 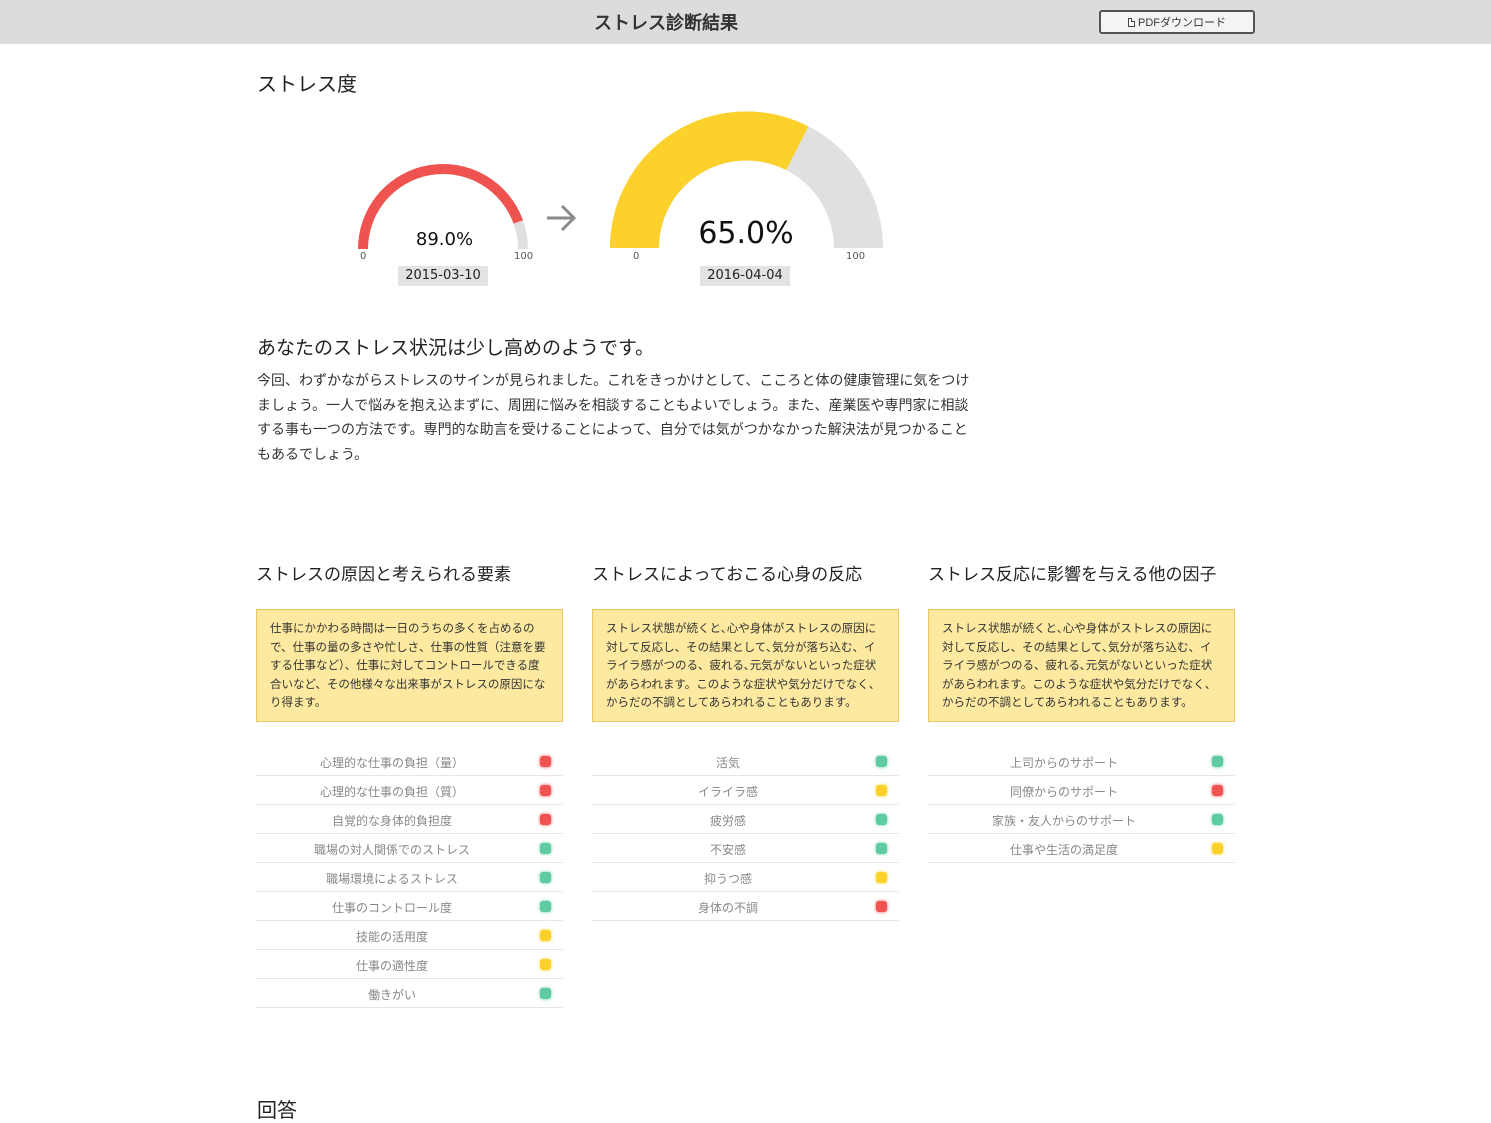 I want to click on factor-row: 身体の不調, so click(x=745, y=906).